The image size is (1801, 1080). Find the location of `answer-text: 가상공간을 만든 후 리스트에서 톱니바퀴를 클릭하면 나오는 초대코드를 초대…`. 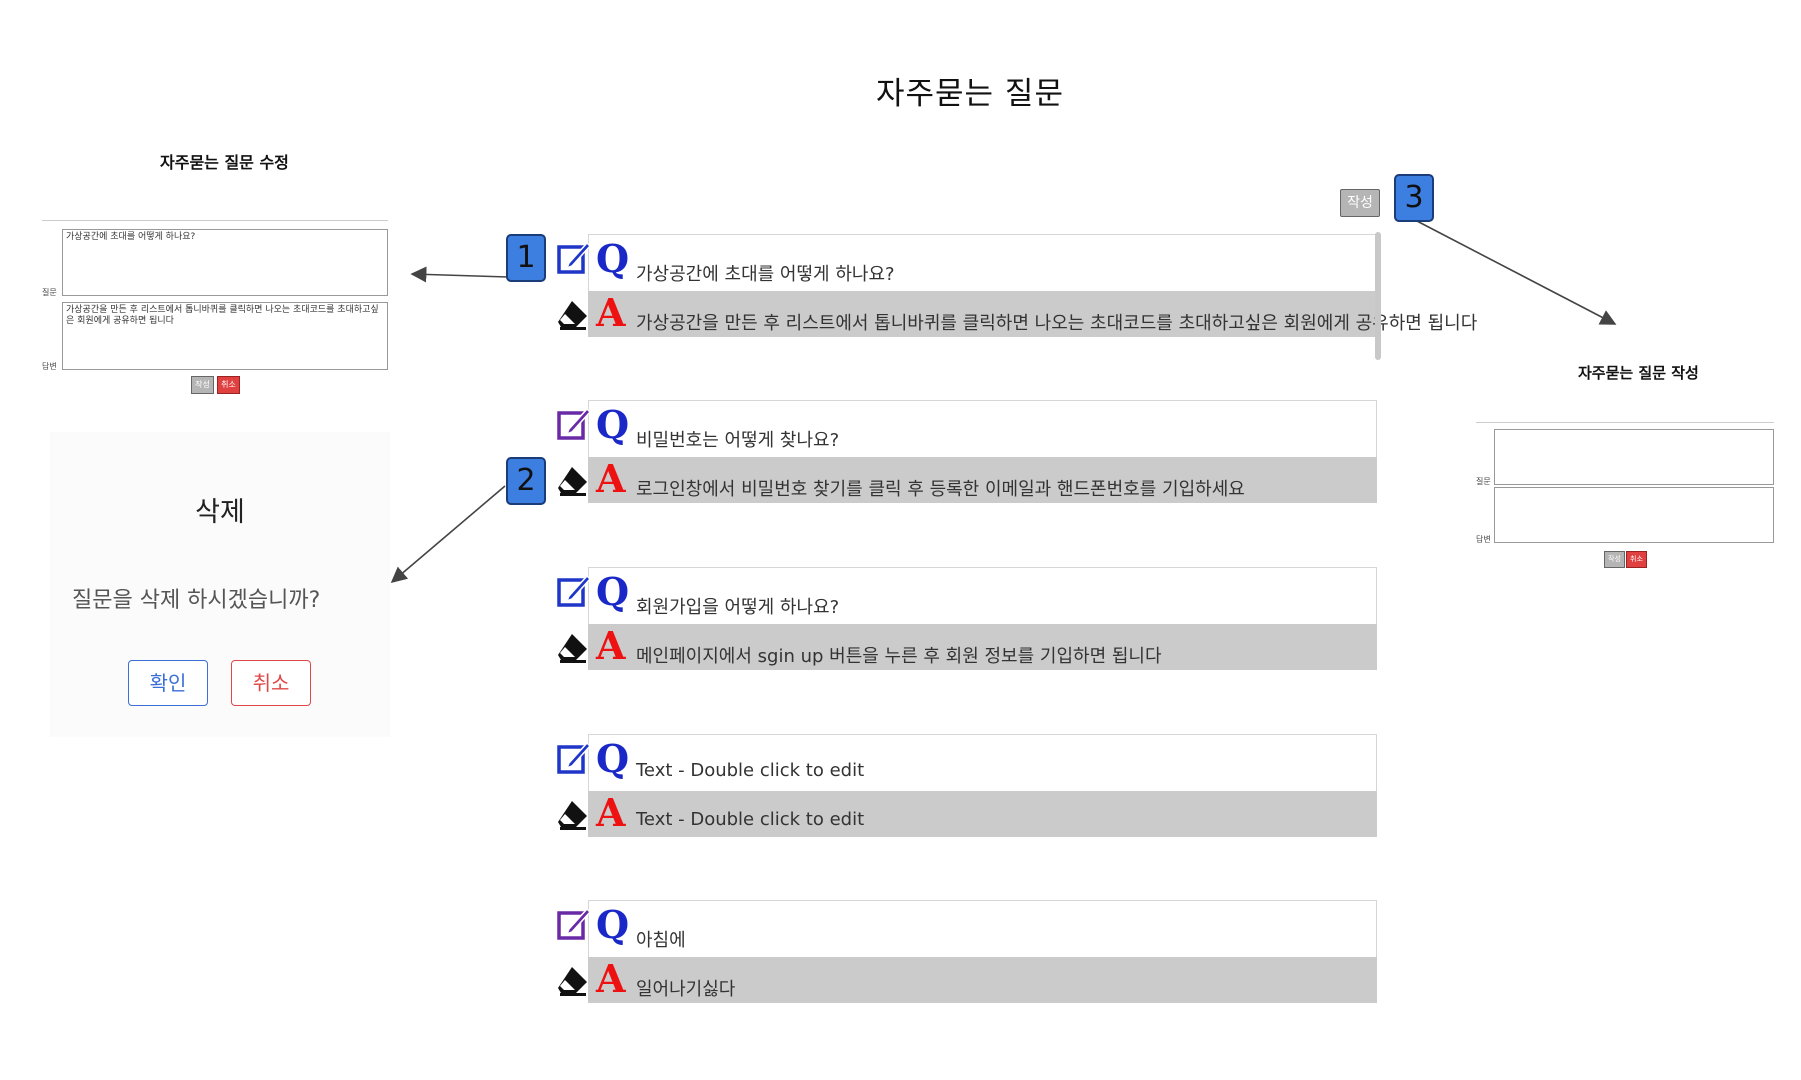

answer-text: 가상공간을 만든 후 리스트에서 톱니바퀴를 클릭하면 나오는 초대코드를 초대… is located at coordinates (1056, 322).